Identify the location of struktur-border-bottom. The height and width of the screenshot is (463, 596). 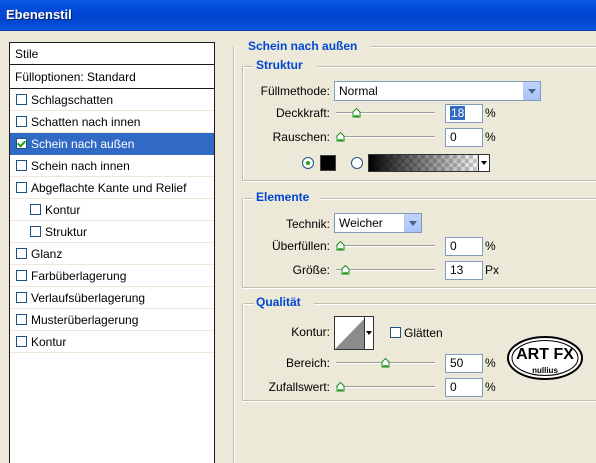
(419, 181).